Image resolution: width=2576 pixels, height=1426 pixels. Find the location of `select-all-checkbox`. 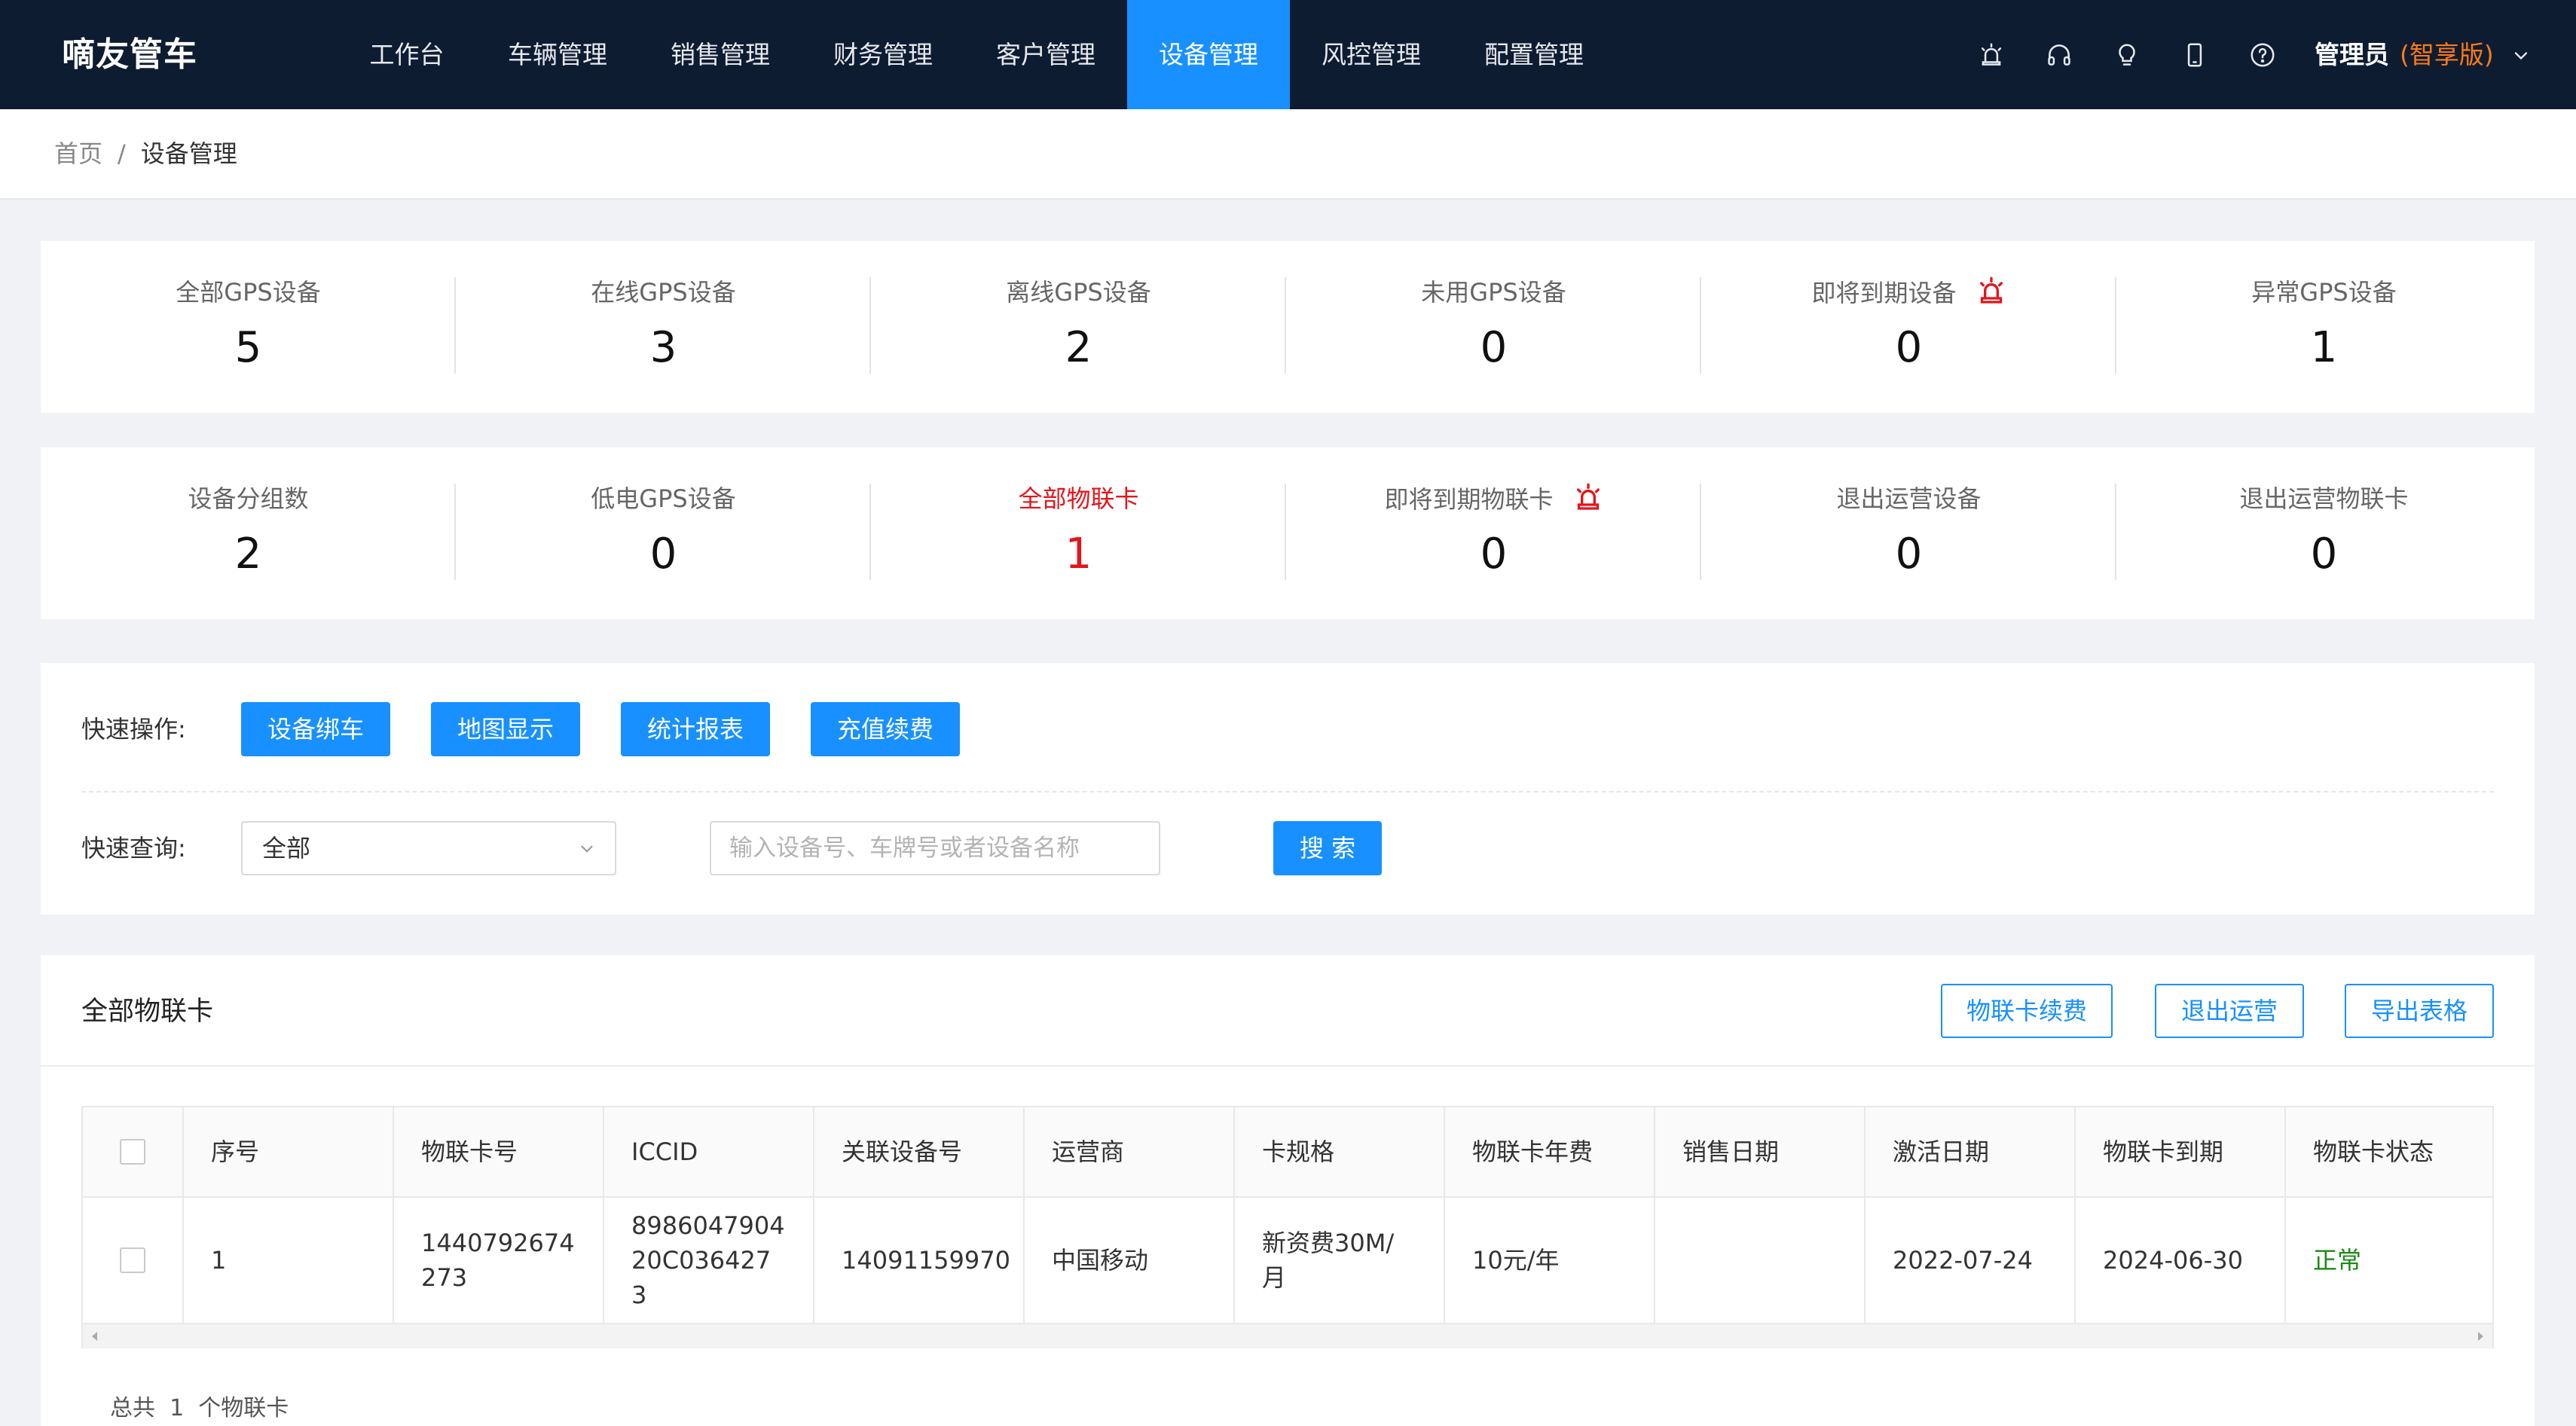

select-all-checkbox is located at coordinates (132, 1152).